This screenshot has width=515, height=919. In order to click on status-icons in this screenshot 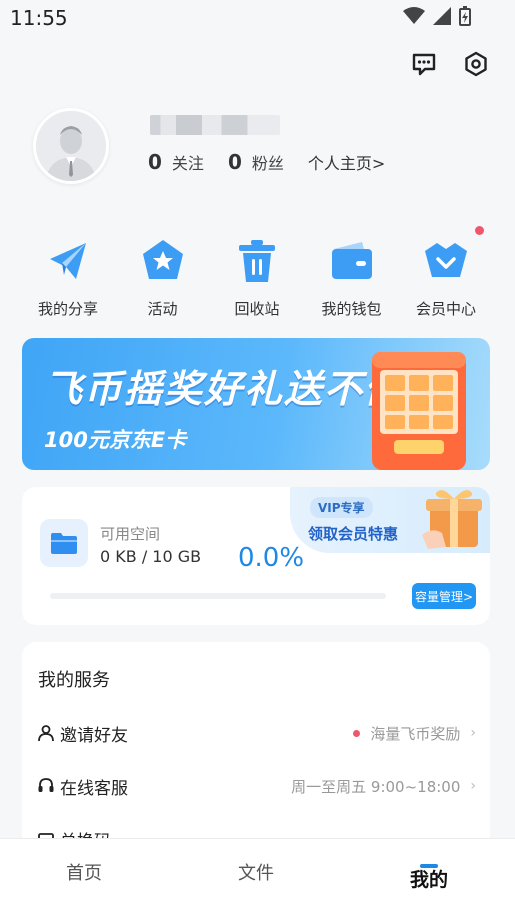, I will do `click(437, 16)`.